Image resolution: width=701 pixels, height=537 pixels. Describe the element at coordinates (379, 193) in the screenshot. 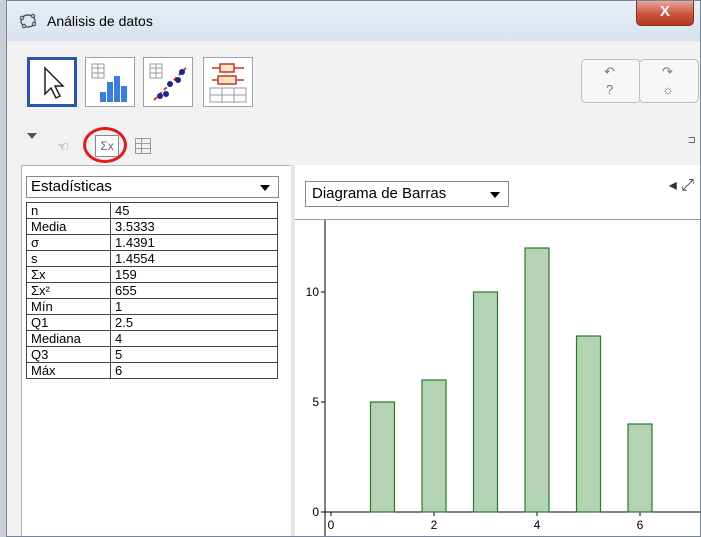

I see `chart-type-label: Diagrama de Barras` at that location.